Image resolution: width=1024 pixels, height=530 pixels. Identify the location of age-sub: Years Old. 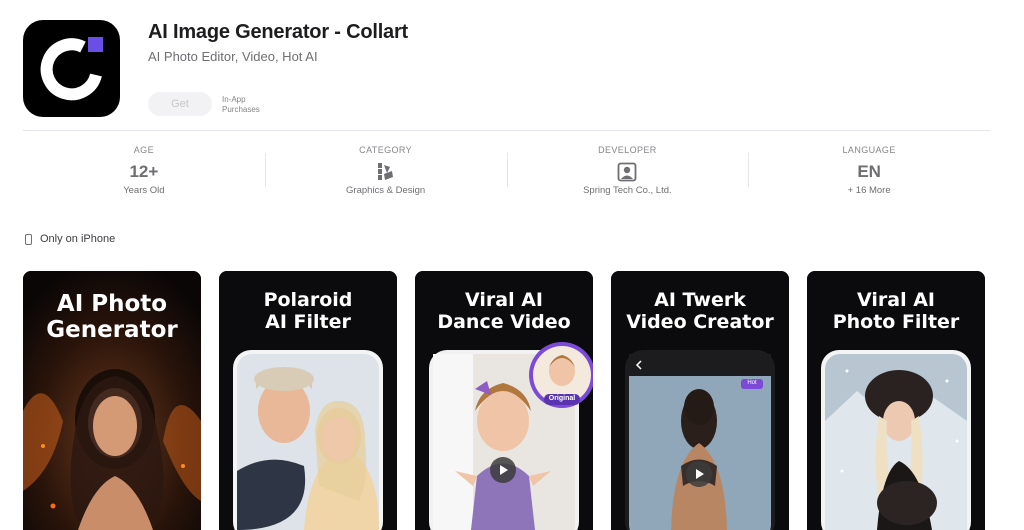
(144, 190).